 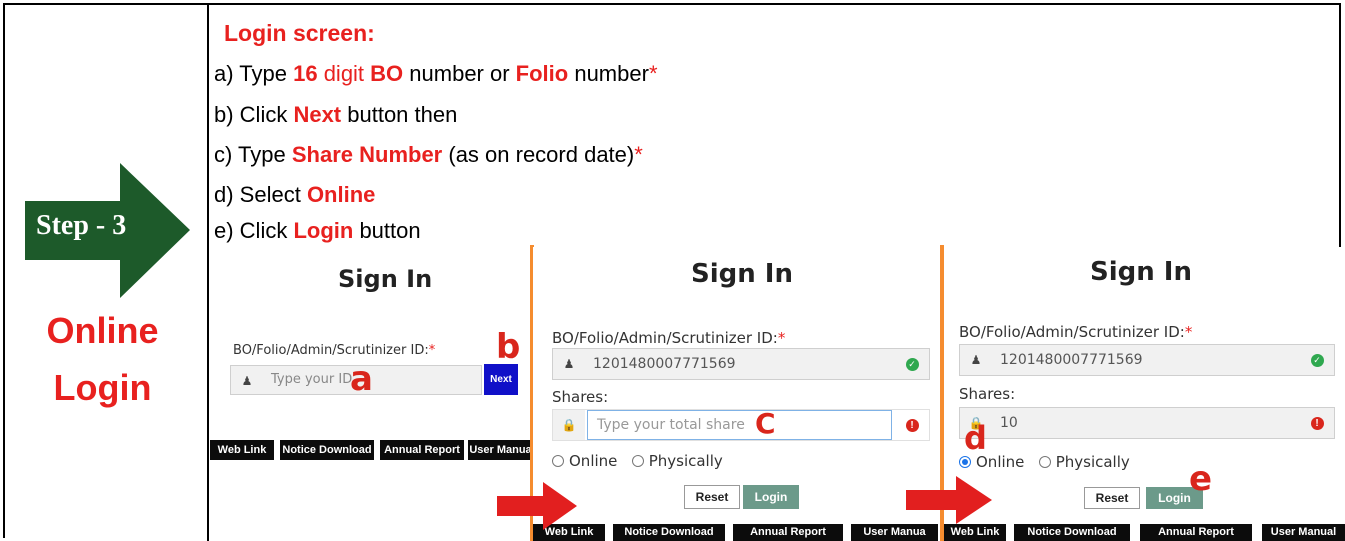 I want to click on shares-input: 🔒 Type your total share !, so click(x=741, y=425).